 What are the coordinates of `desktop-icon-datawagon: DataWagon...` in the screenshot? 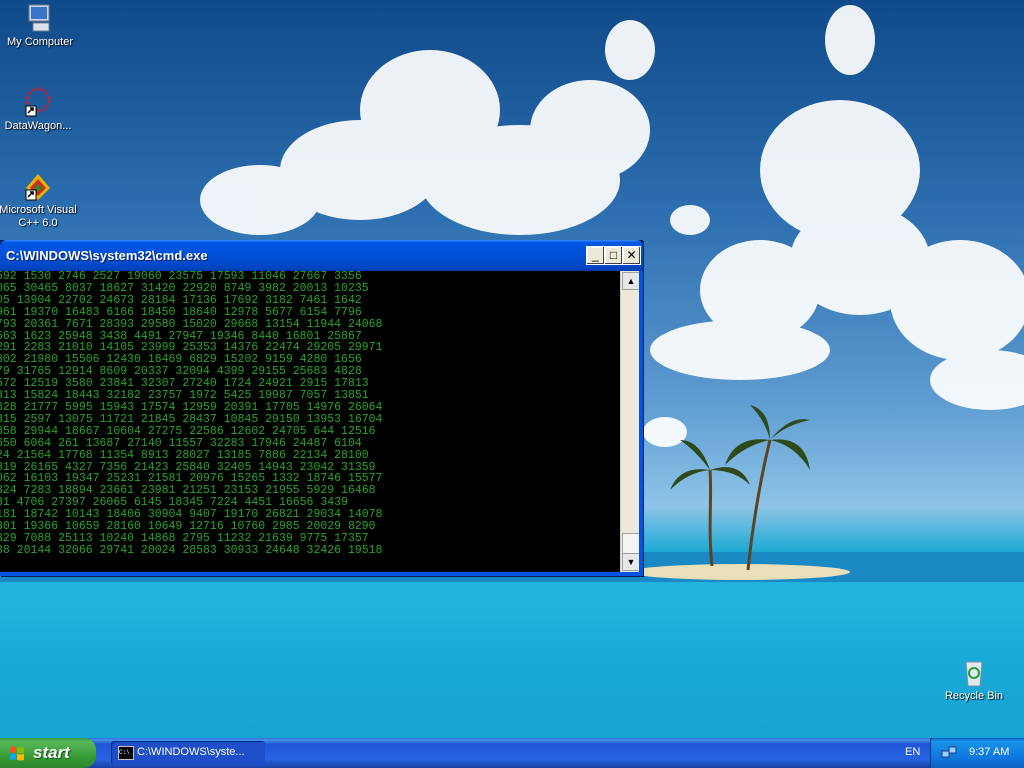 It's located at (39, 109).